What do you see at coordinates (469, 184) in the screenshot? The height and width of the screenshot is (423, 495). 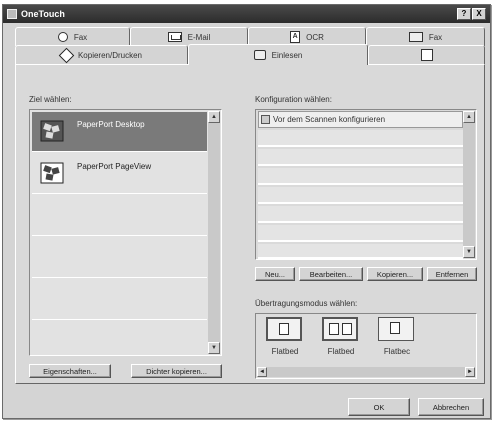 I see `config-list-scrollbar: ▲ ▼` at bounding box center [469, 184].